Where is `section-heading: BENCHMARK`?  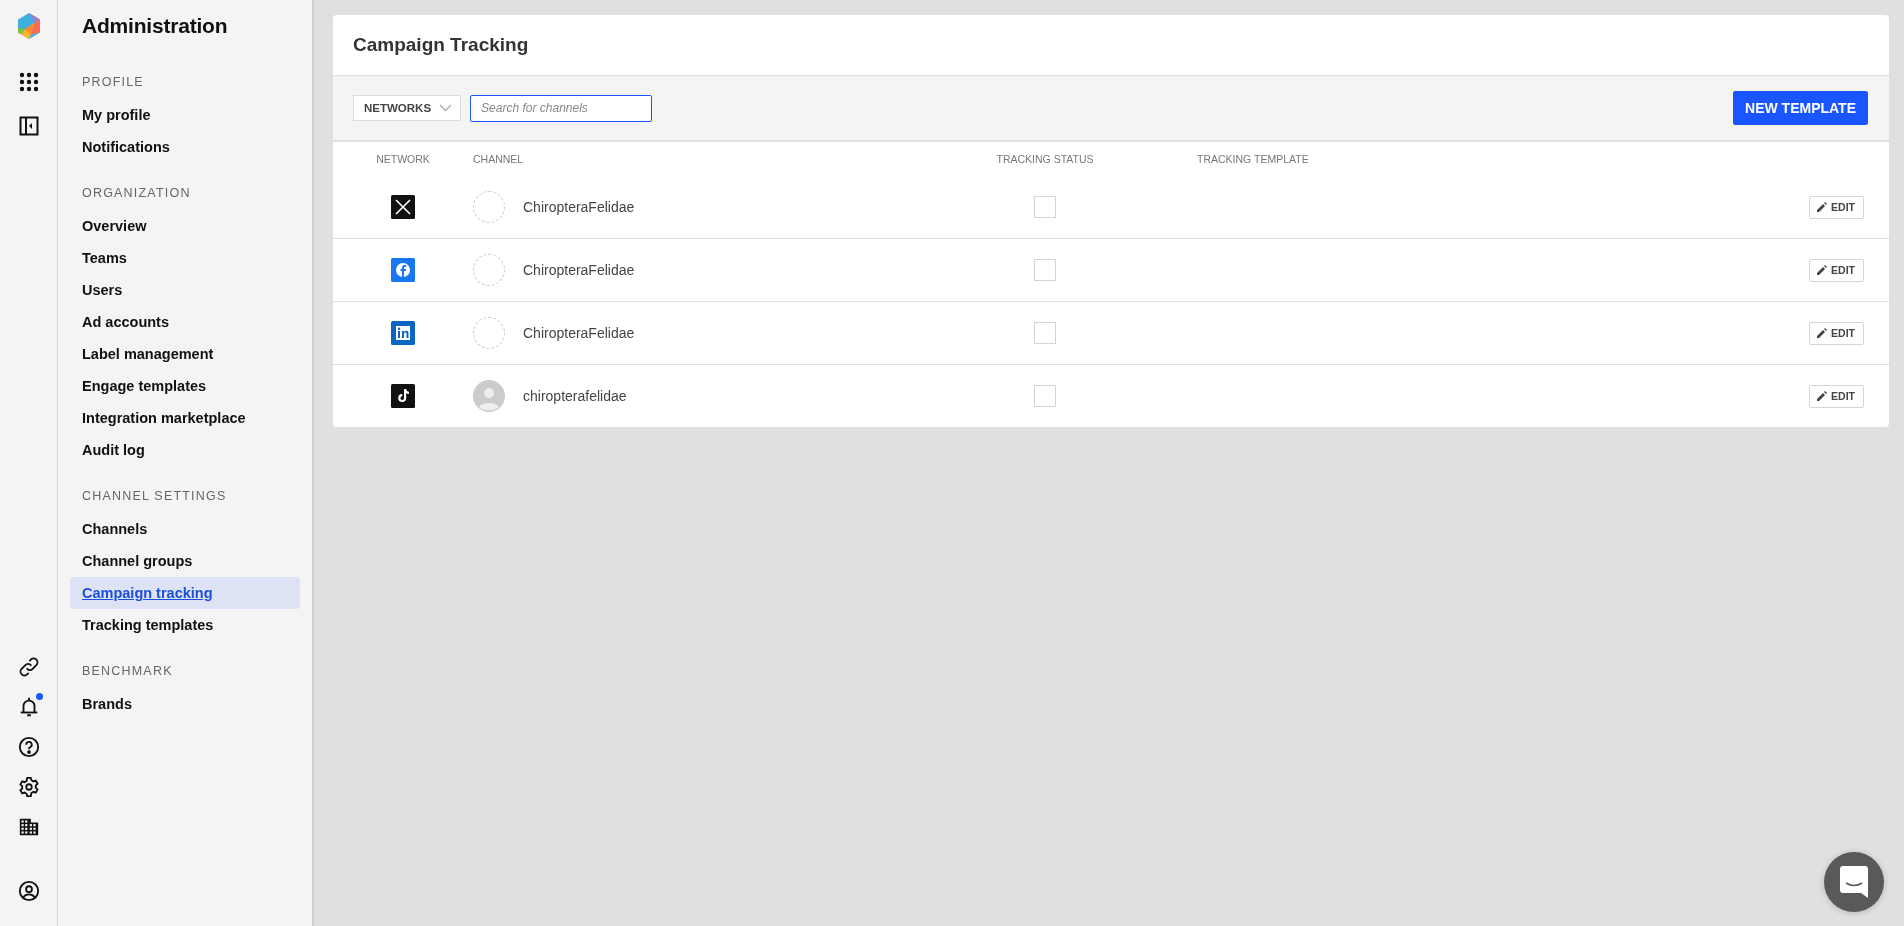
section-heading: BENCHMARK is located at coordinates (127, 671).